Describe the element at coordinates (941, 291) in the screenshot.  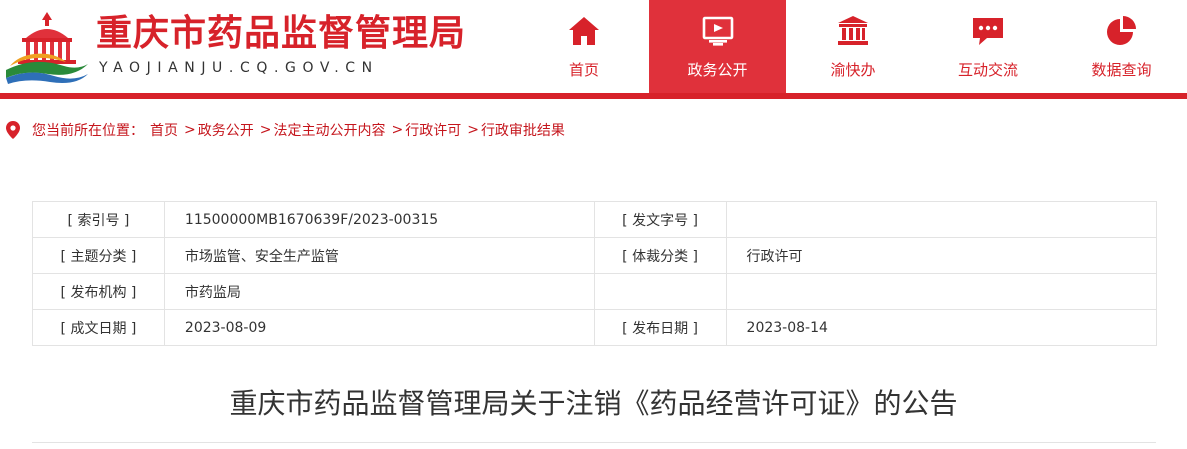
I see `meta-value-empty` at that location.